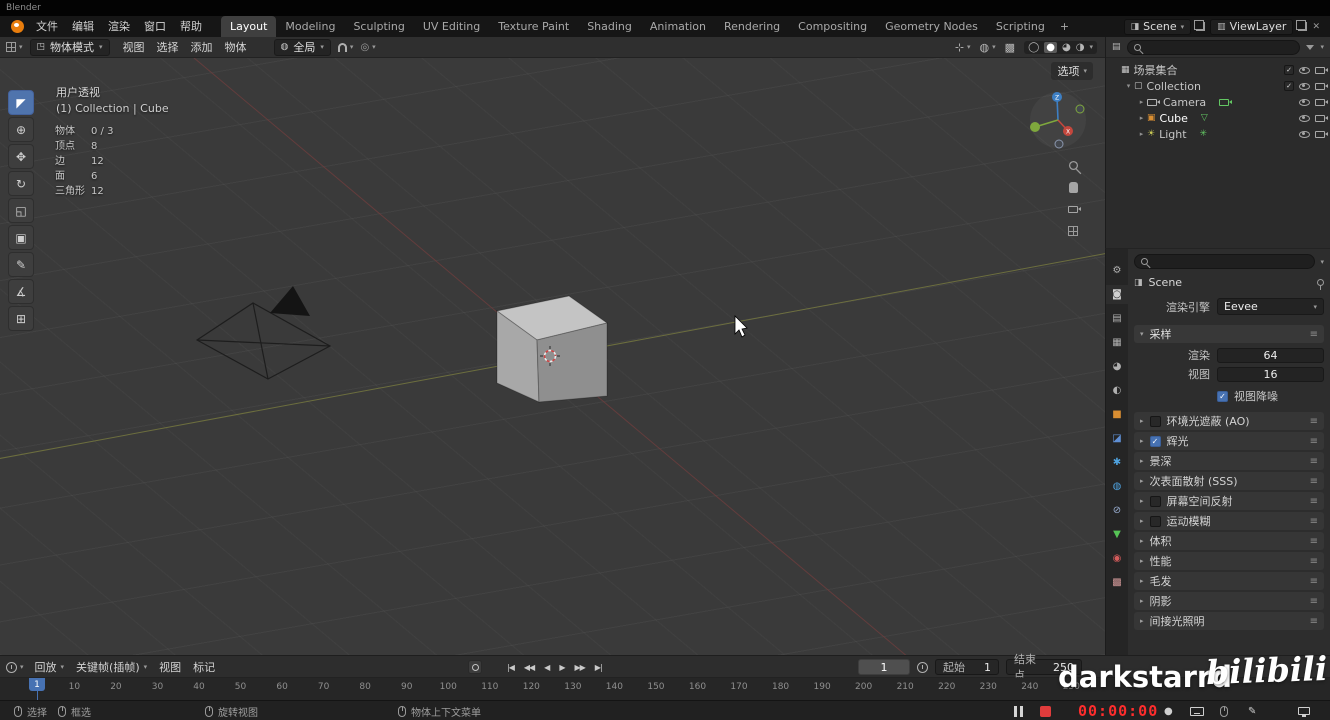 The height and width of the screenshot is (720, 1330). Describe the element at coordinates (579, 667) in the screenshot. I see `next-keyframe-button: ▶▶` at that location.